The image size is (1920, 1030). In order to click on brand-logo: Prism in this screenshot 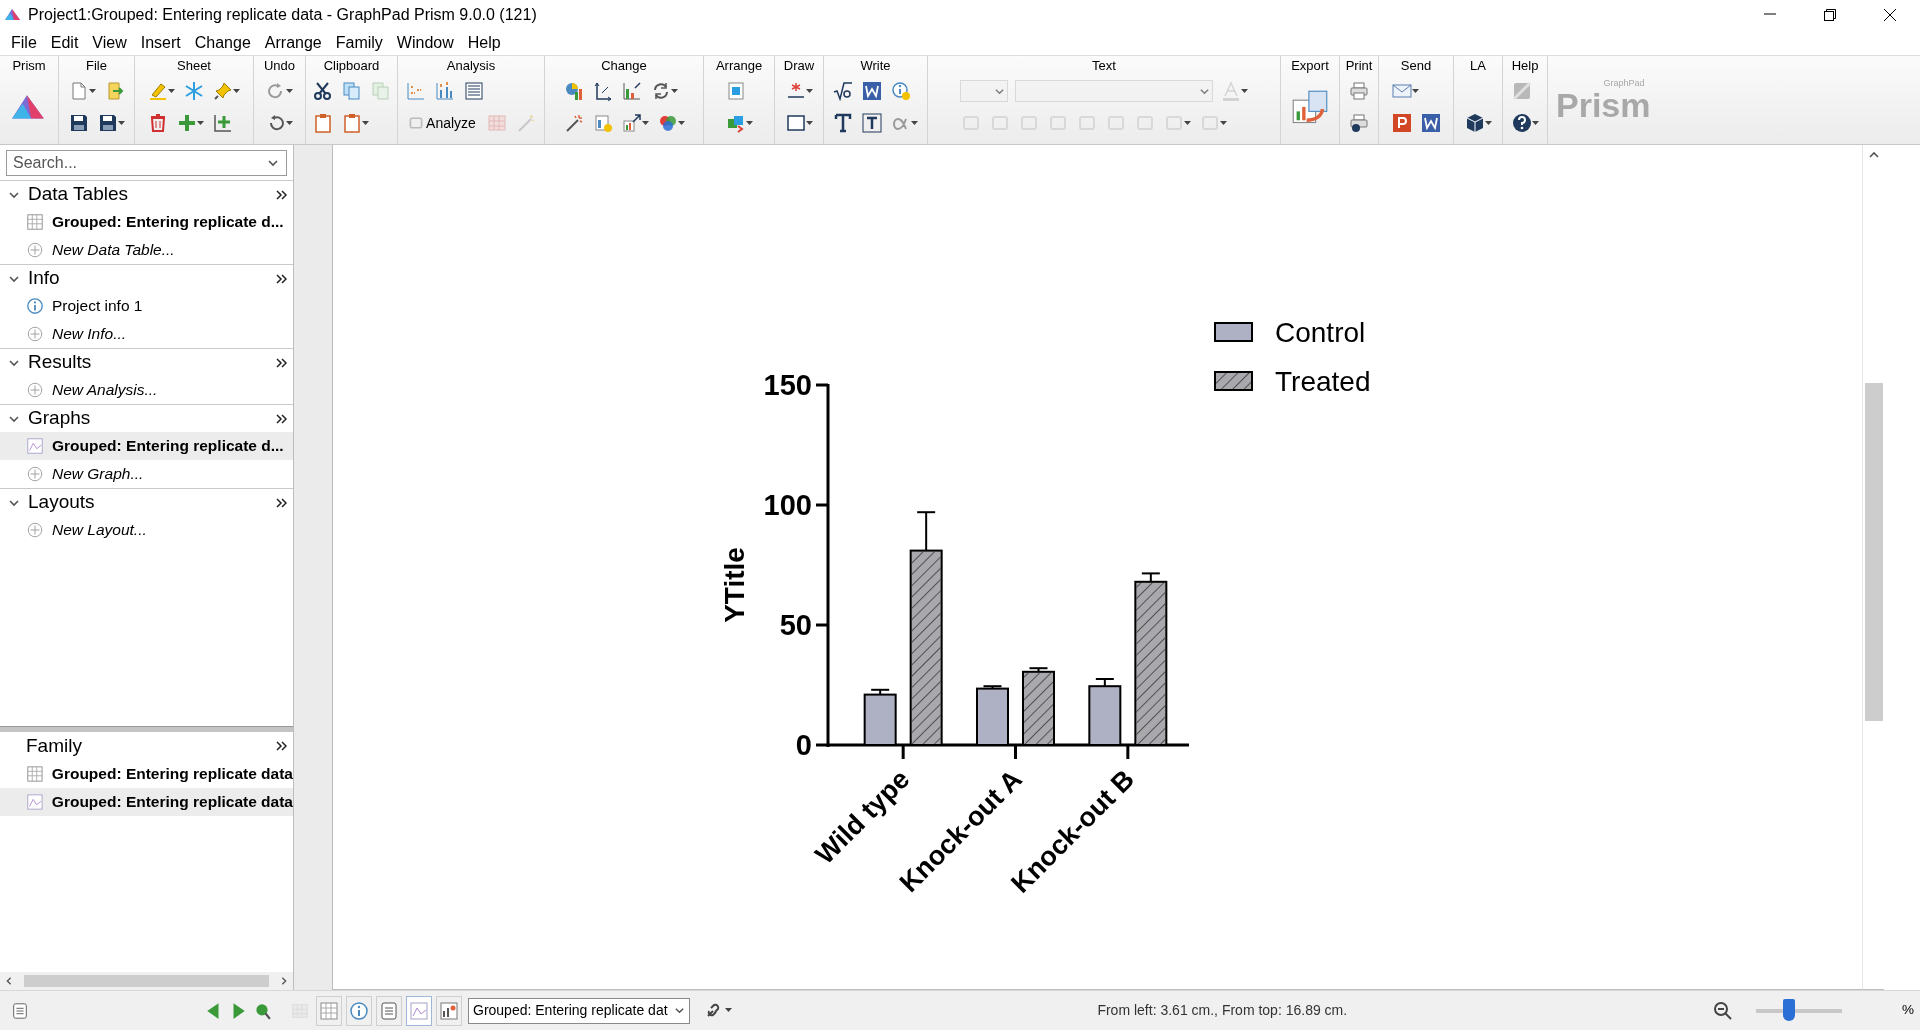, I will do `click(1603, 104)`.